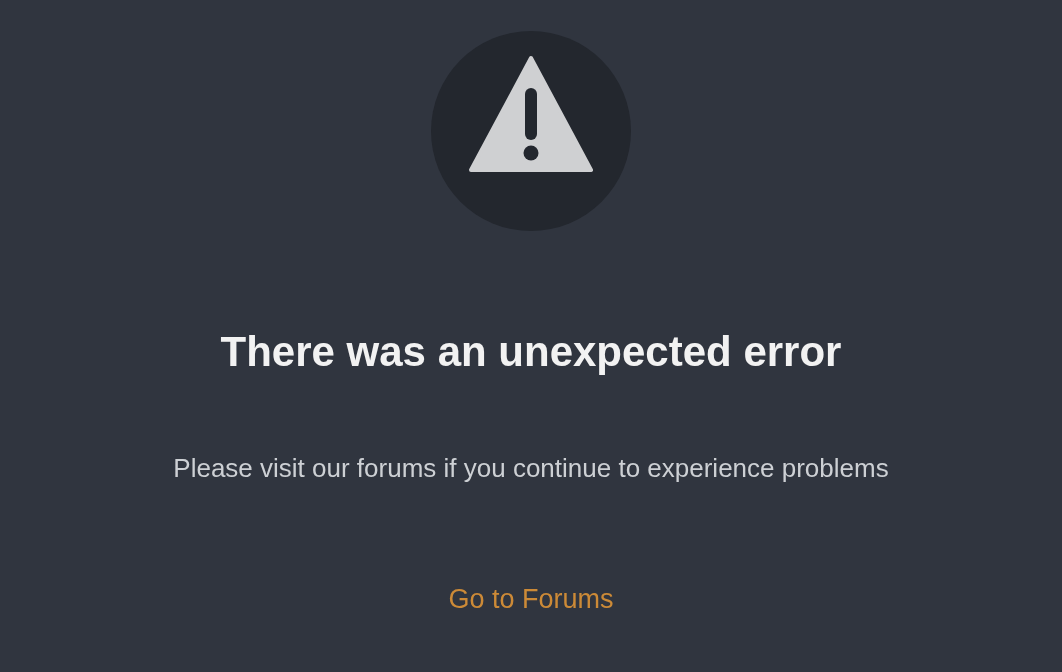 The height and width of the screenshot is (672, 1062). What do you see at coordinates (531, 469) in the screenshot?
I see `error-message: Please visit our forums if you continue to experience problems` at bounding box center [531, 469].